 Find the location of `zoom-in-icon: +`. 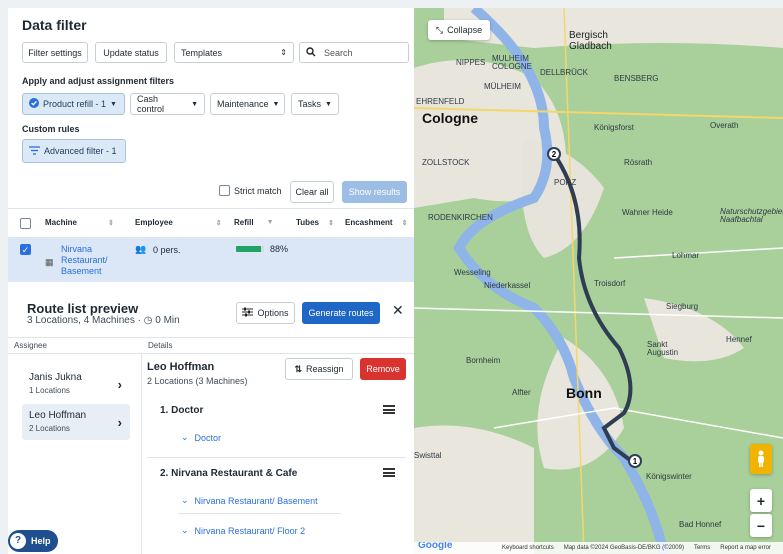

zoom-in-icon: + is located at coordinates (761, 500).